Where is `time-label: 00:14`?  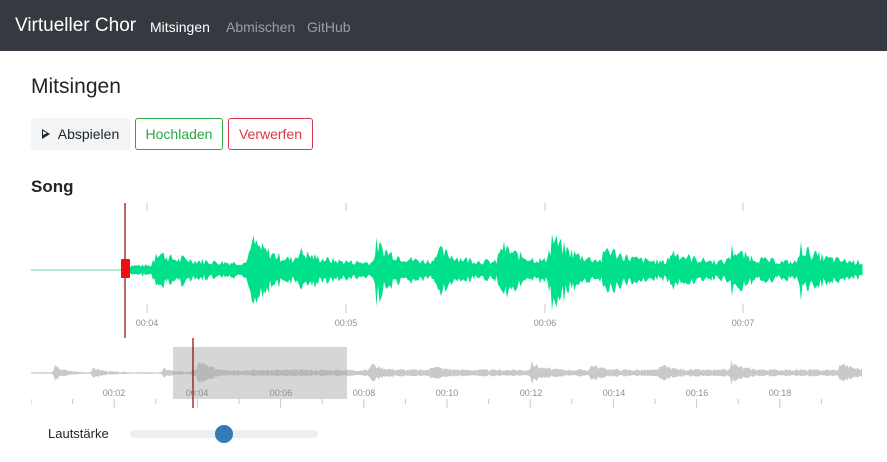 time-label: 00:14 is located at coordinates (614, 393).